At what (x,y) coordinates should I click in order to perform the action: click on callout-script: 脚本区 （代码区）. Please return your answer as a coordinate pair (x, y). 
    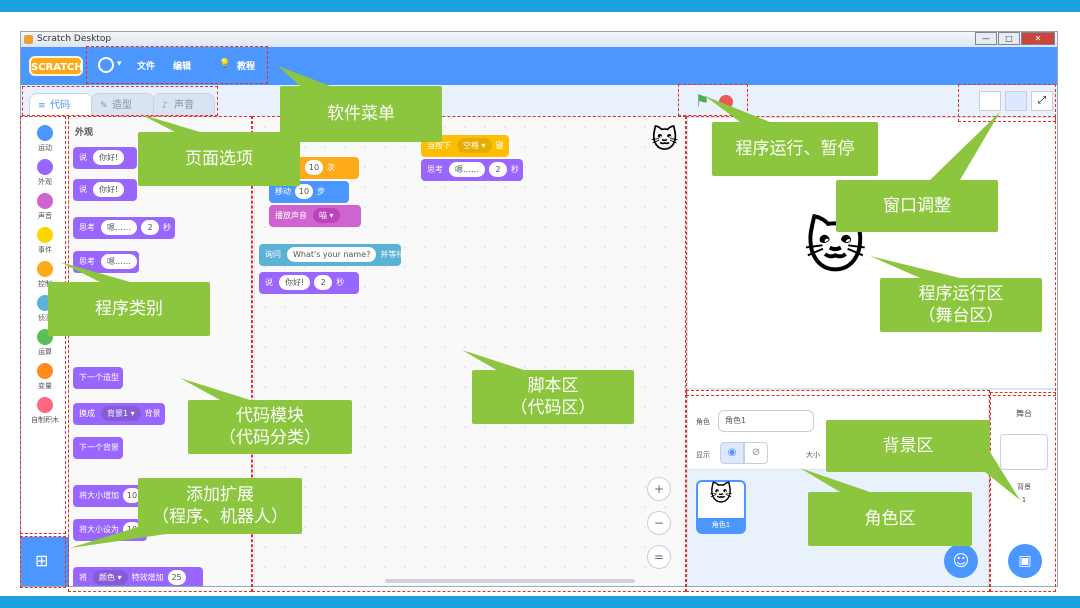
    Looking at the image, I should click on (553, 397).